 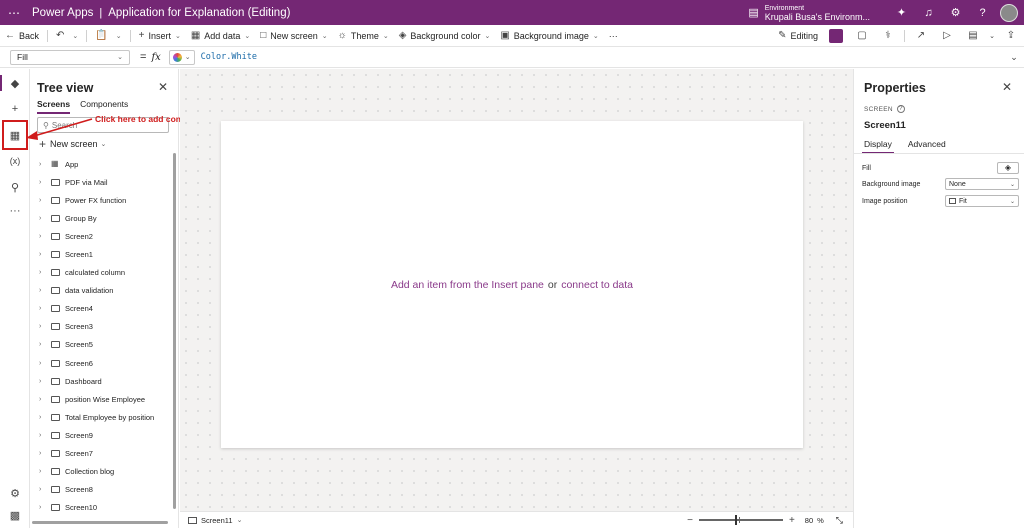 What do you see at coordinates (15, 161) in the screenshot?
I see `variables-icon: (x)` at bounding box center [15, 161].